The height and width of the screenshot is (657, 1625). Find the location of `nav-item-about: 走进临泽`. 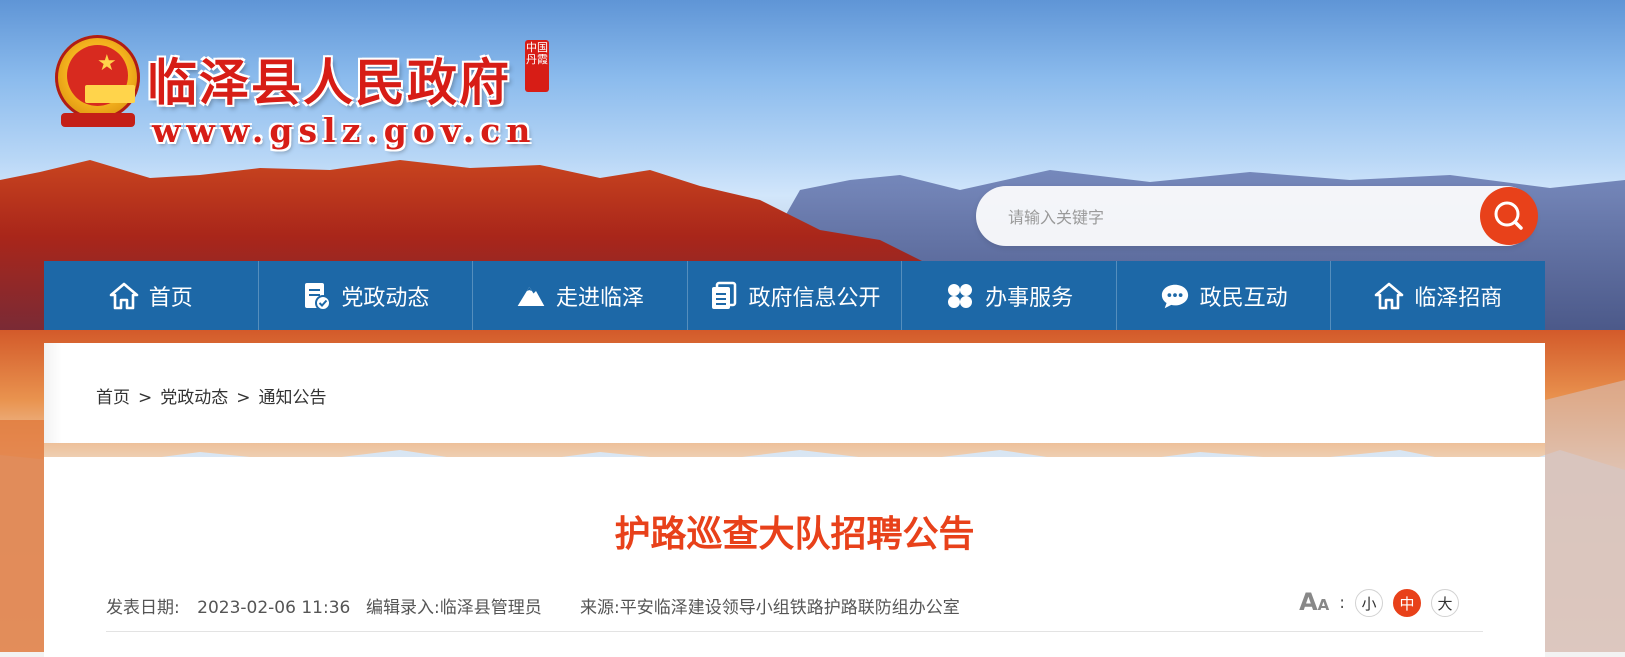

nav-item-about: 走进临泽 is located at coordinates (580, 295).